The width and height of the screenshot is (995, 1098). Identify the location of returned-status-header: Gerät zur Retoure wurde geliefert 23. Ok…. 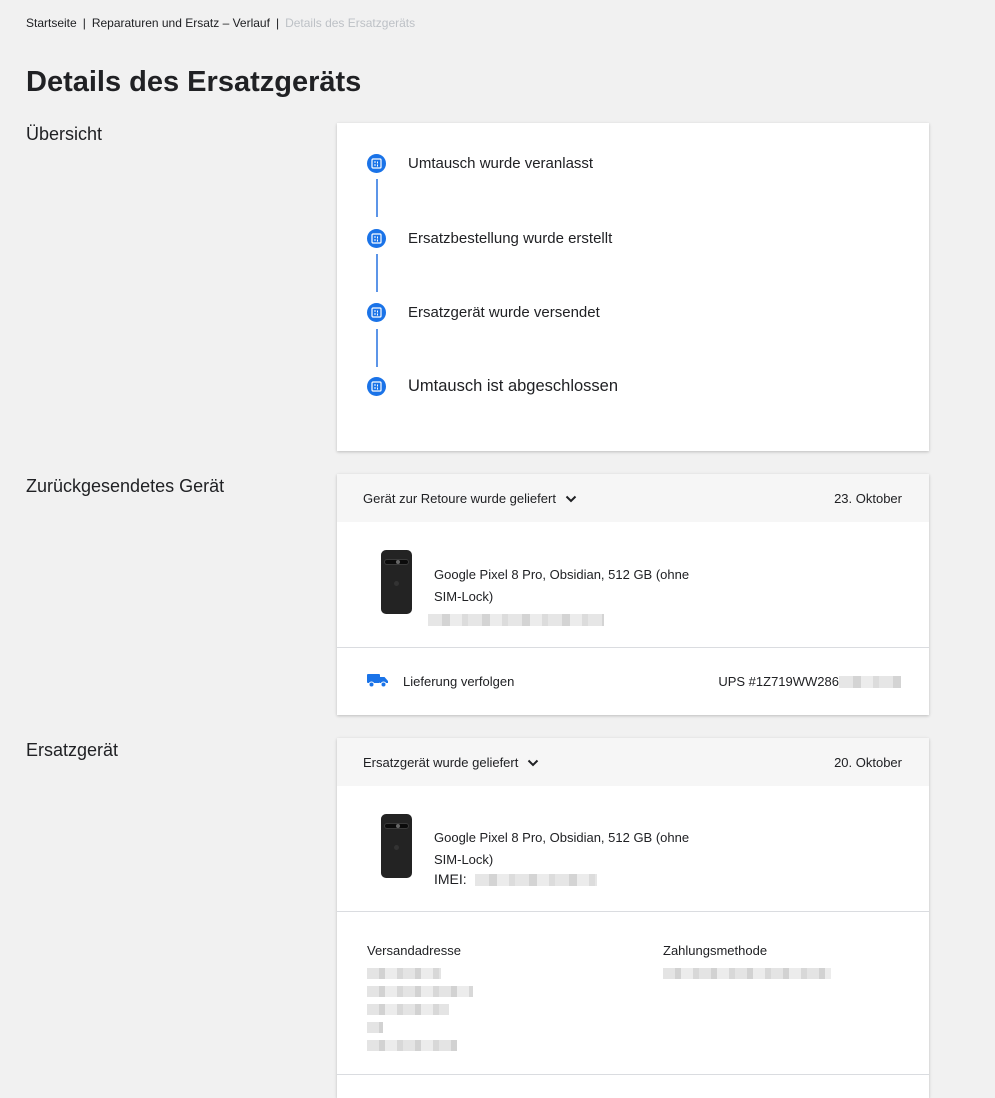
(633, 498).